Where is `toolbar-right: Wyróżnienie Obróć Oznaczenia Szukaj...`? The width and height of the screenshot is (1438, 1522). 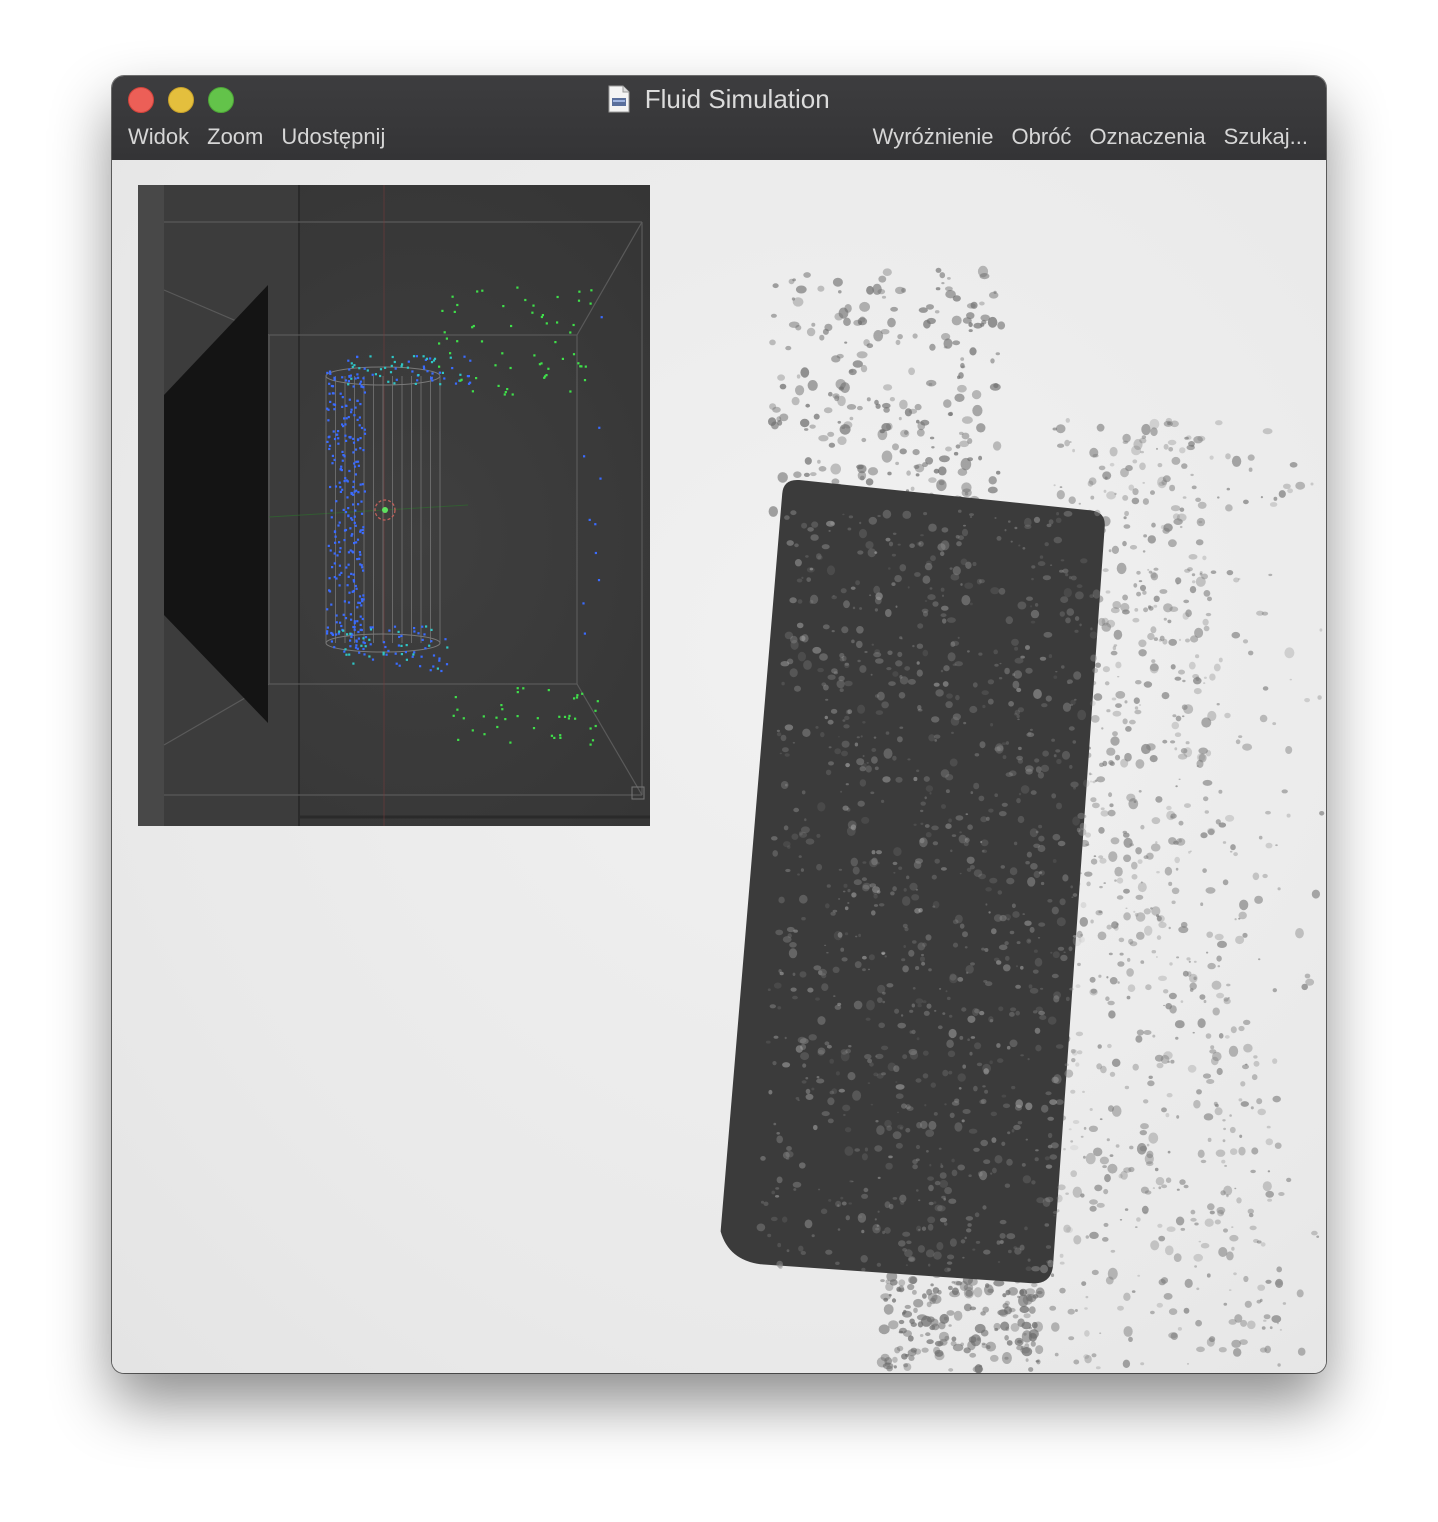
toolbar-right: Wyróżnienie Obróć Oznaczenia Szukaj... is located at coordinates (1081, 137).